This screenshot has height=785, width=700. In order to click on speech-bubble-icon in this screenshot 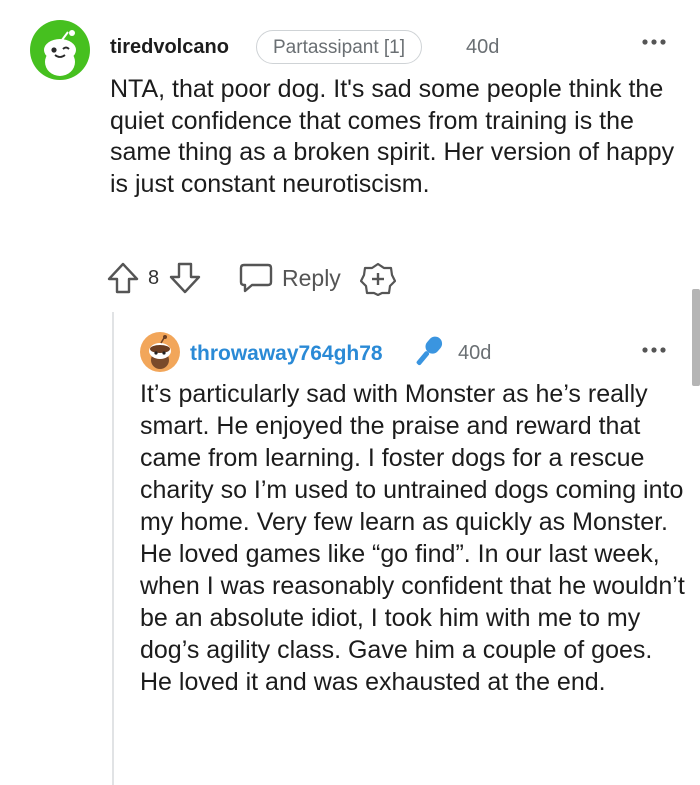, I will do `click(256, 278)`.